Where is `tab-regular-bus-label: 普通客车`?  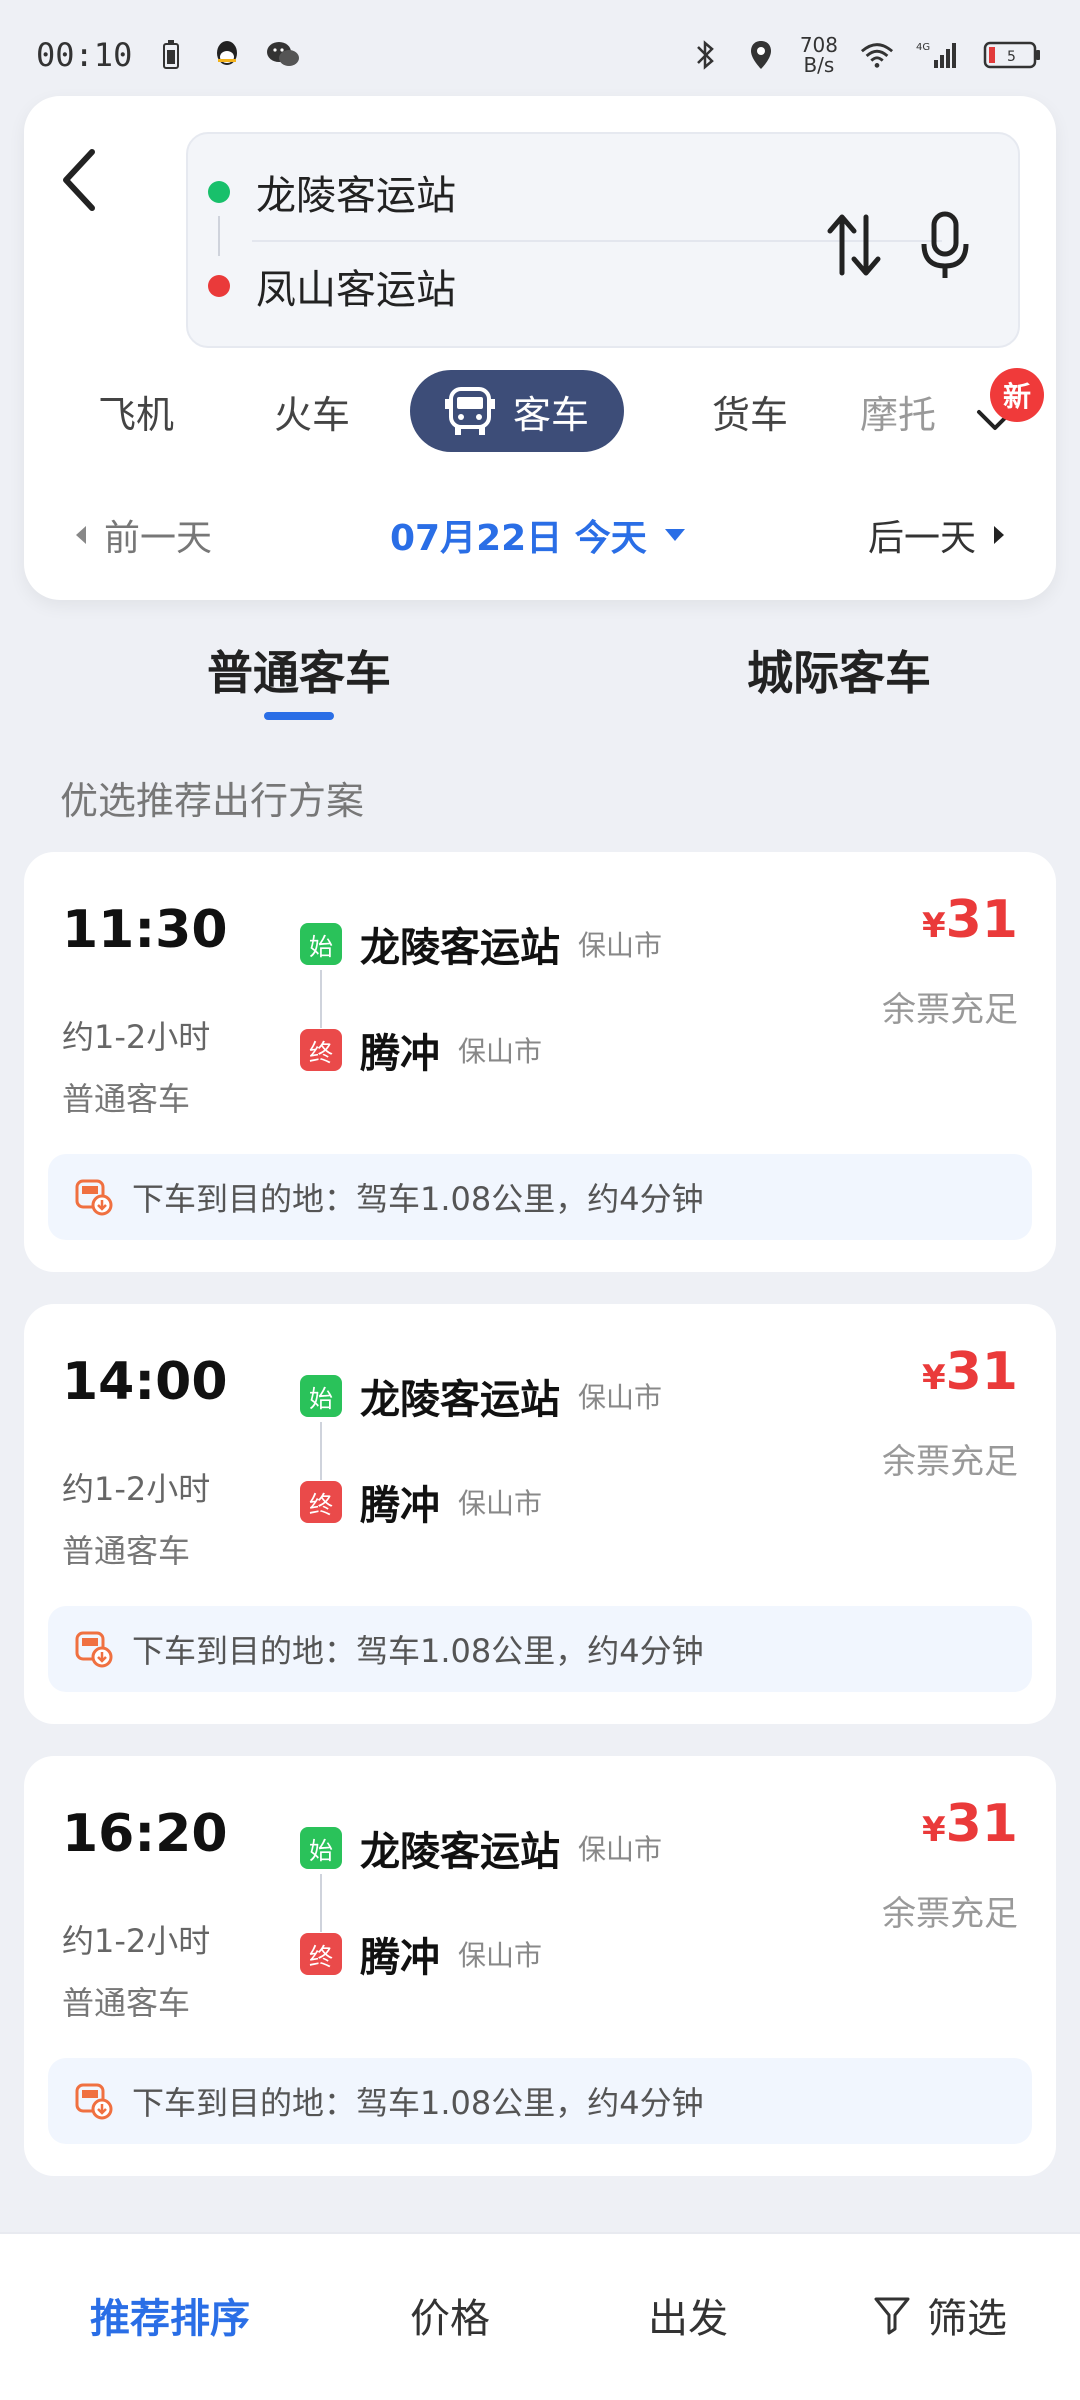 tab-regular-bus-label: 普通客车 is located at coordinates (299, 673).